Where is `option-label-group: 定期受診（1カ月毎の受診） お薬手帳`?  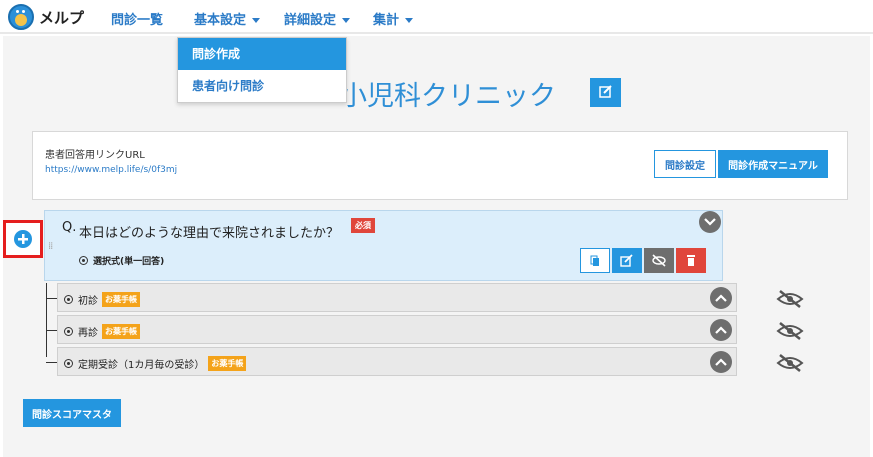 option-label-group: 定期受診（1カ月毎の受診） お薬手帳 is located at coordinates (155, 363).